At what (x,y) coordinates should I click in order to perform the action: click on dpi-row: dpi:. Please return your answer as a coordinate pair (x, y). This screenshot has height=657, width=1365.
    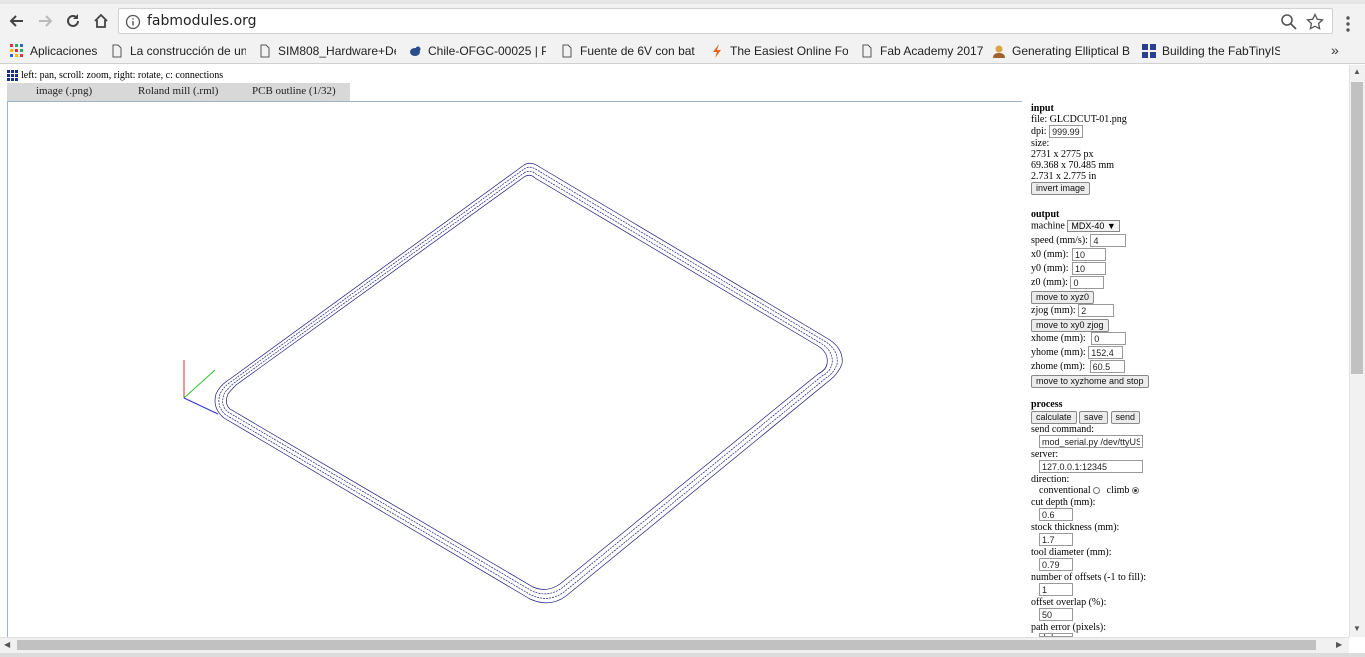
    Looking at the image, I should click on (1079, 131).